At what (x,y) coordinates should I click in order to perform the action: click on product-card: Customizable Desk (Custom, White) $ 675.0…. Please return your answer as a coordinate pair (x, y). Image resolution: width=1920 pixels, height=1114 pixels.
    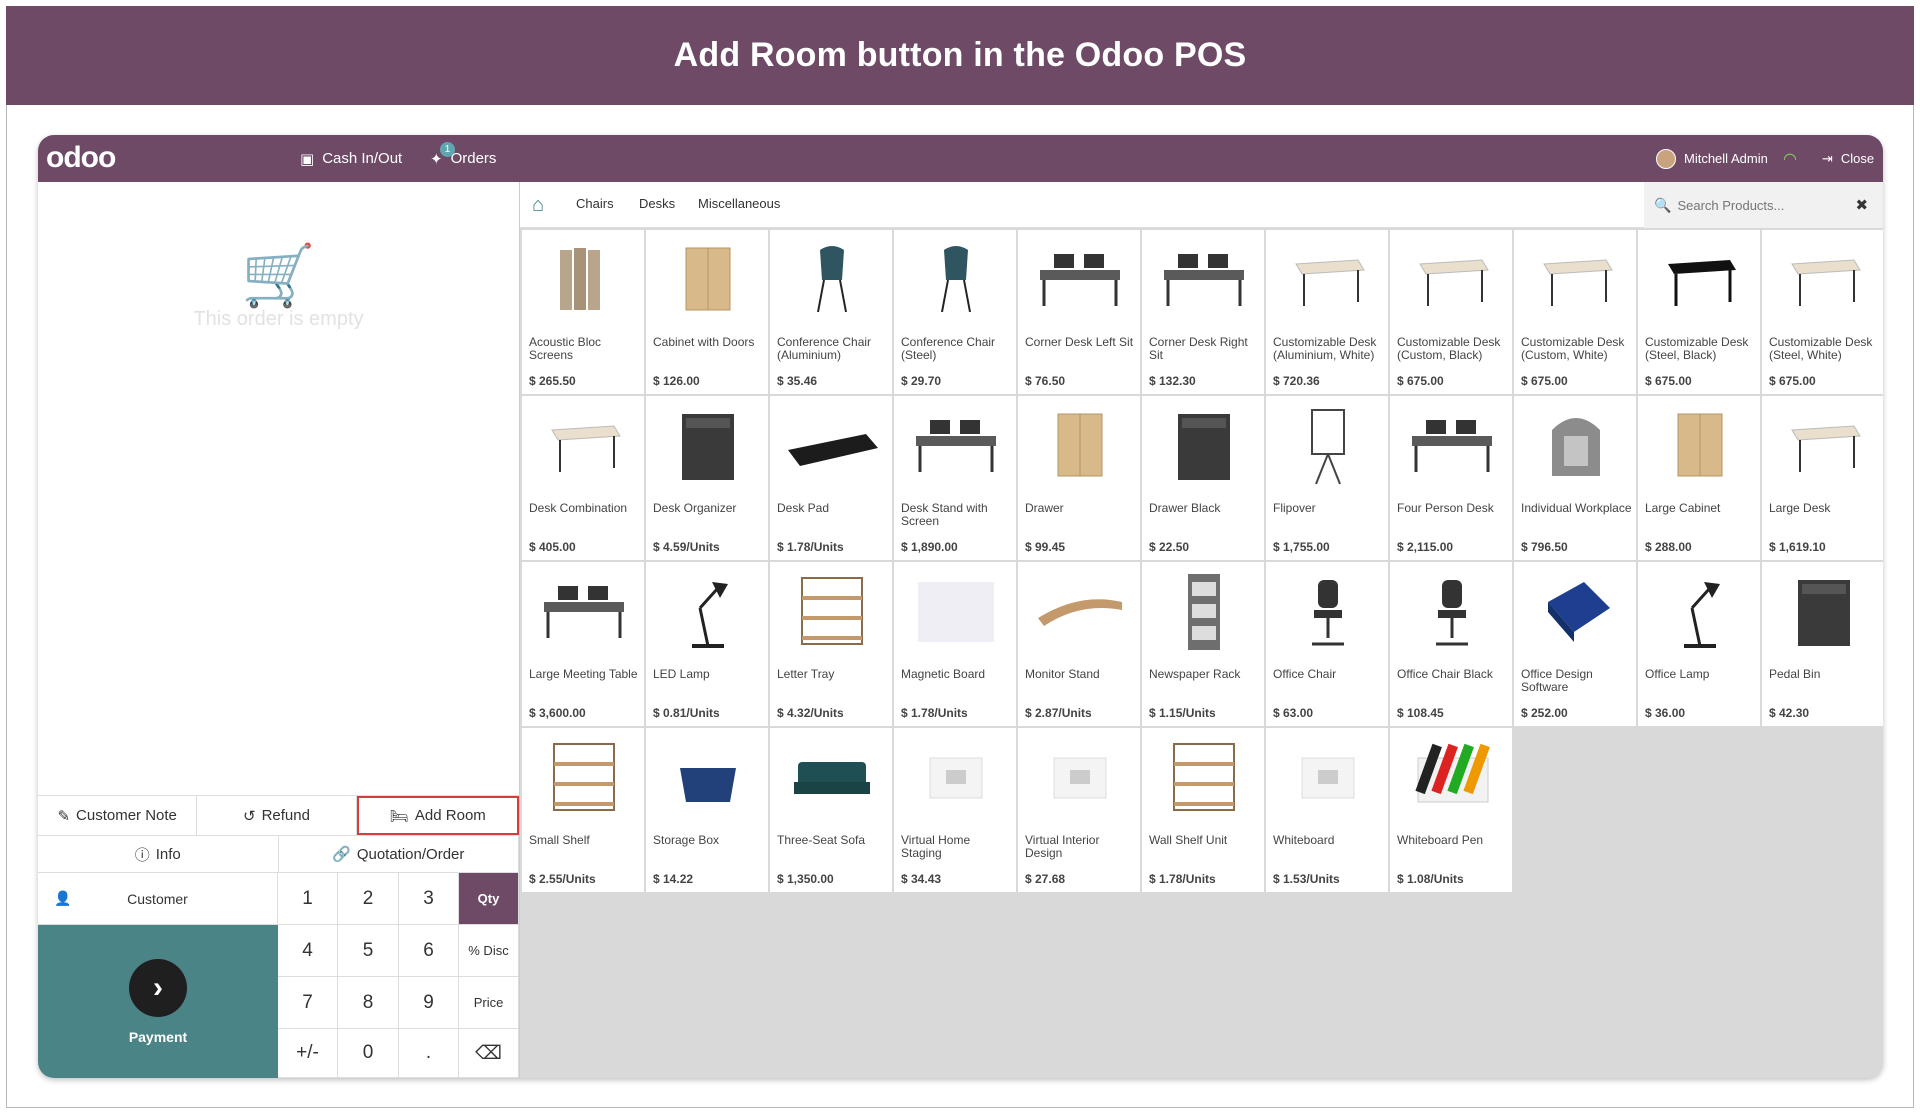
    Looking at the image, I should click on (1575, 312).